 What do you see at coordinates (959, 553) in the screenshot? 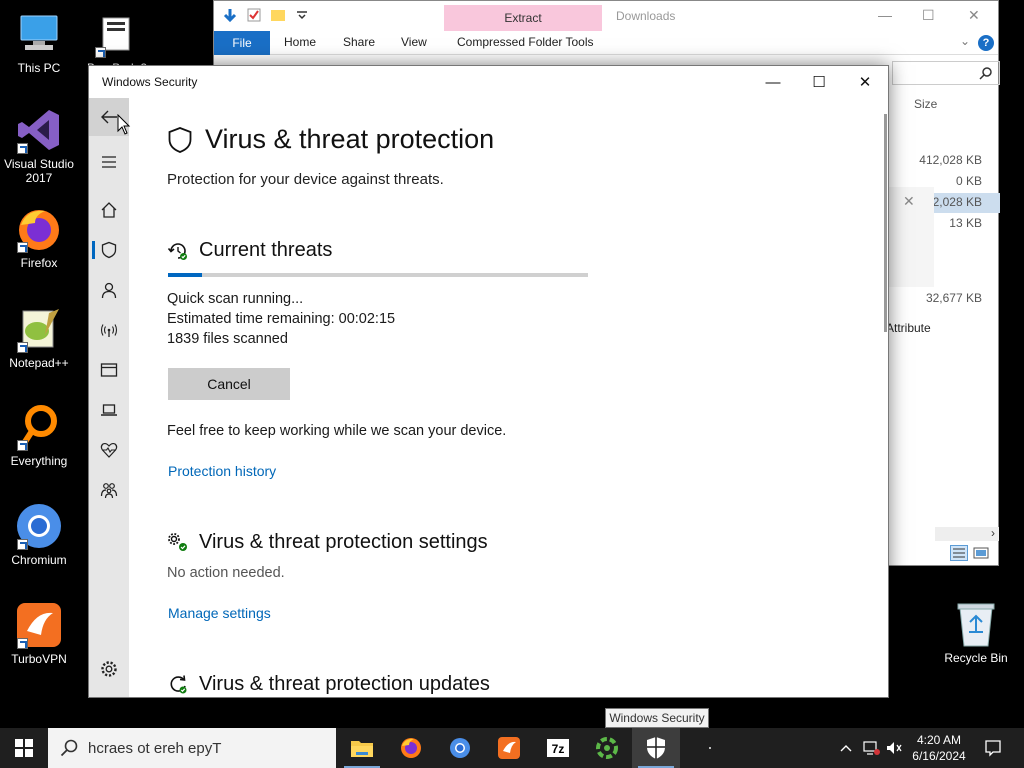
I see `details-view-icon` at bounding box center [959, 553].